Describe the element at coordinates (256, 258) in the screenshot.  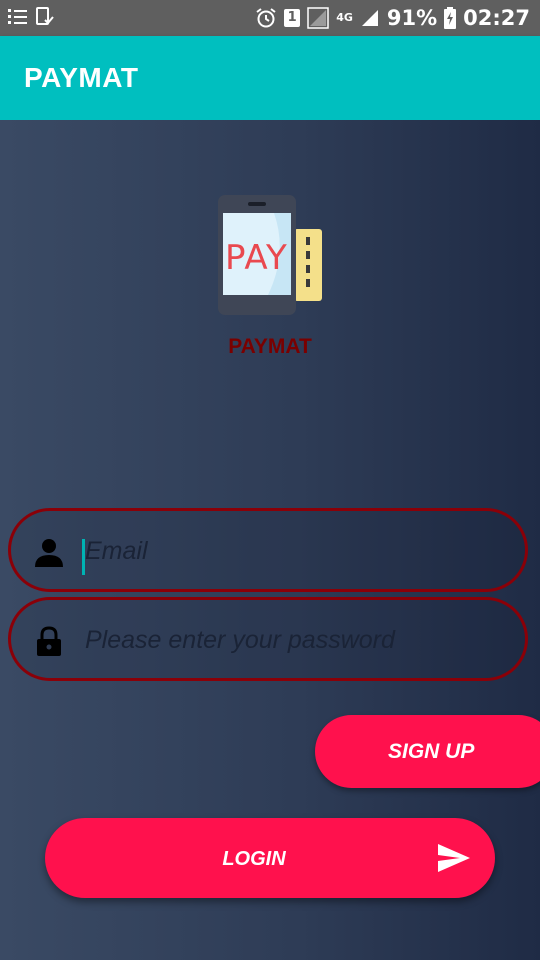
I see `logo-pay-text: PAY` at that location.